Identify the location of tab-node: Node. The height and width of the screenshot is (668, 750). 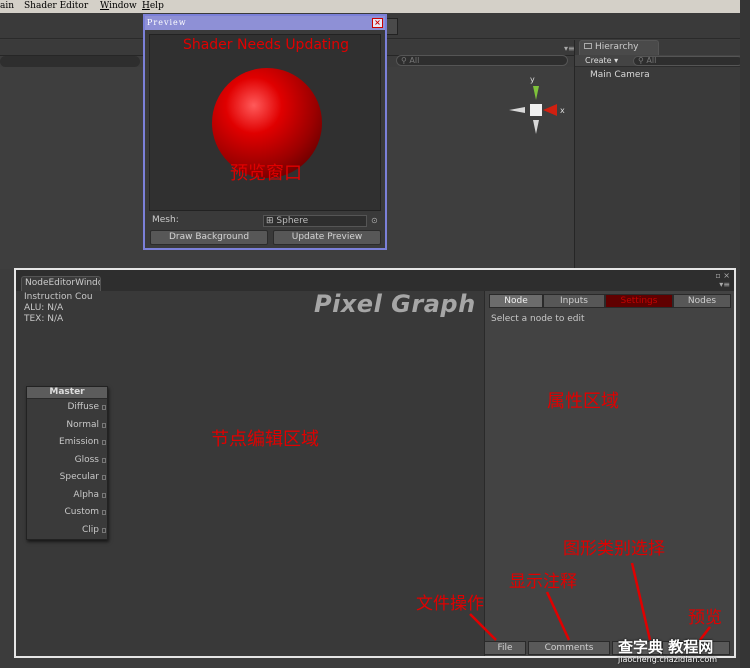
(516, 301).